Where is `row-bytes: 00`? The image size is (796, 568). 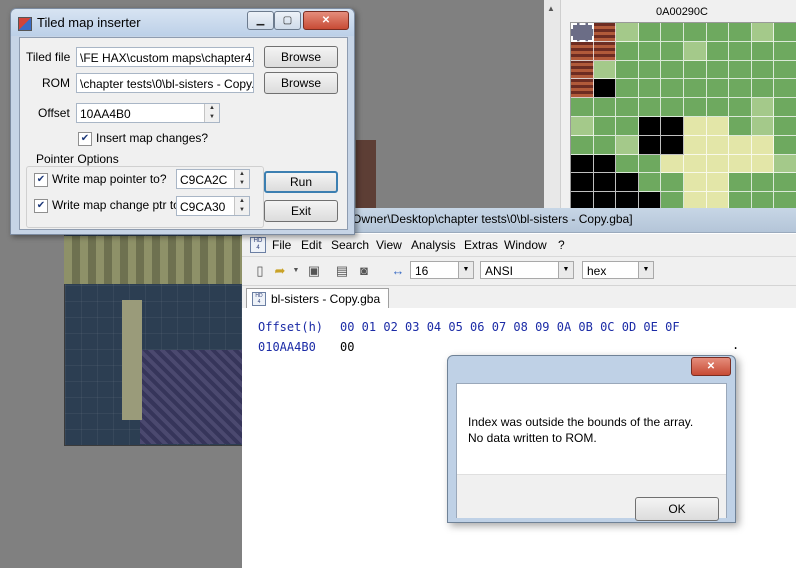 row-bytes: 00 is located at coordinates (347, 347).